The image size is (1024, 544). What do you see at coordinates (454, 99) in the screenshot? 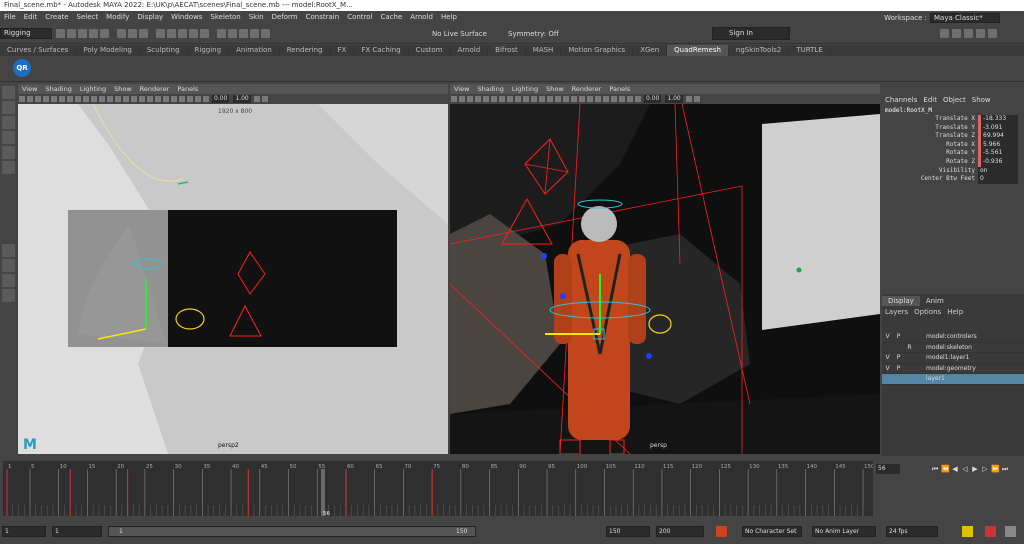
I see `camera-attr-icon` at bounding box center [454, 99].